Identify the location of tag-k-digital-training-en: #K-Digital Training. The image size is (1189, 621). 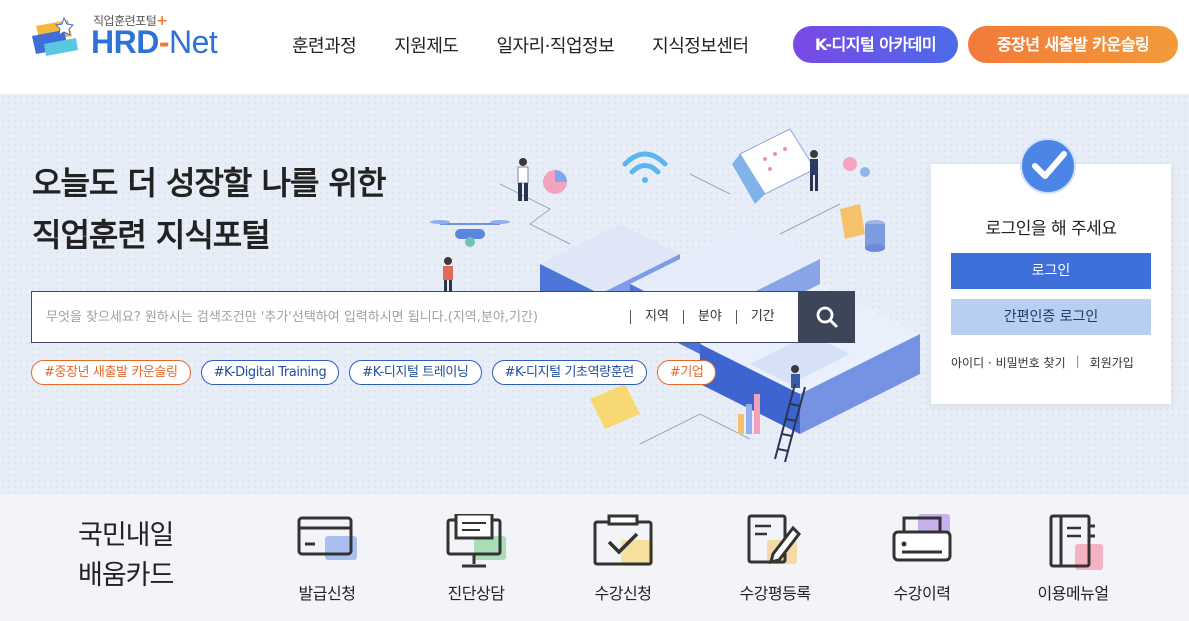
(270, 372).